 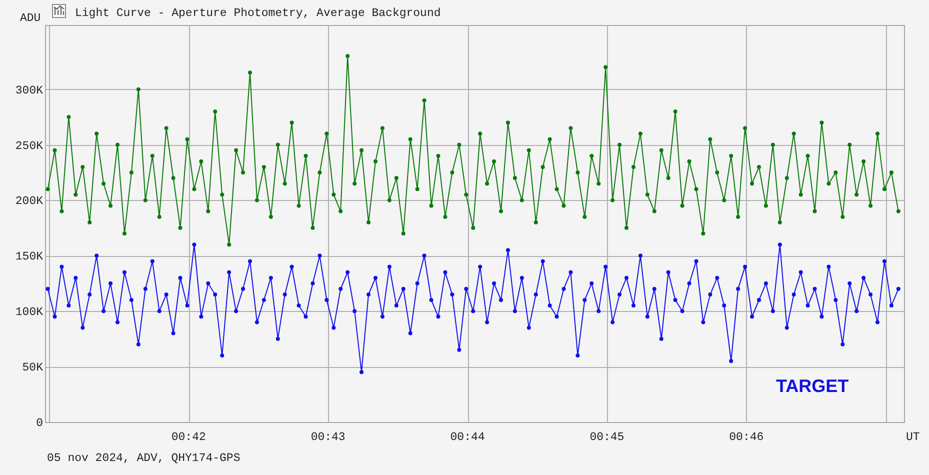 I want to click on tick-label: 00:44, so click(x=467, y=437).